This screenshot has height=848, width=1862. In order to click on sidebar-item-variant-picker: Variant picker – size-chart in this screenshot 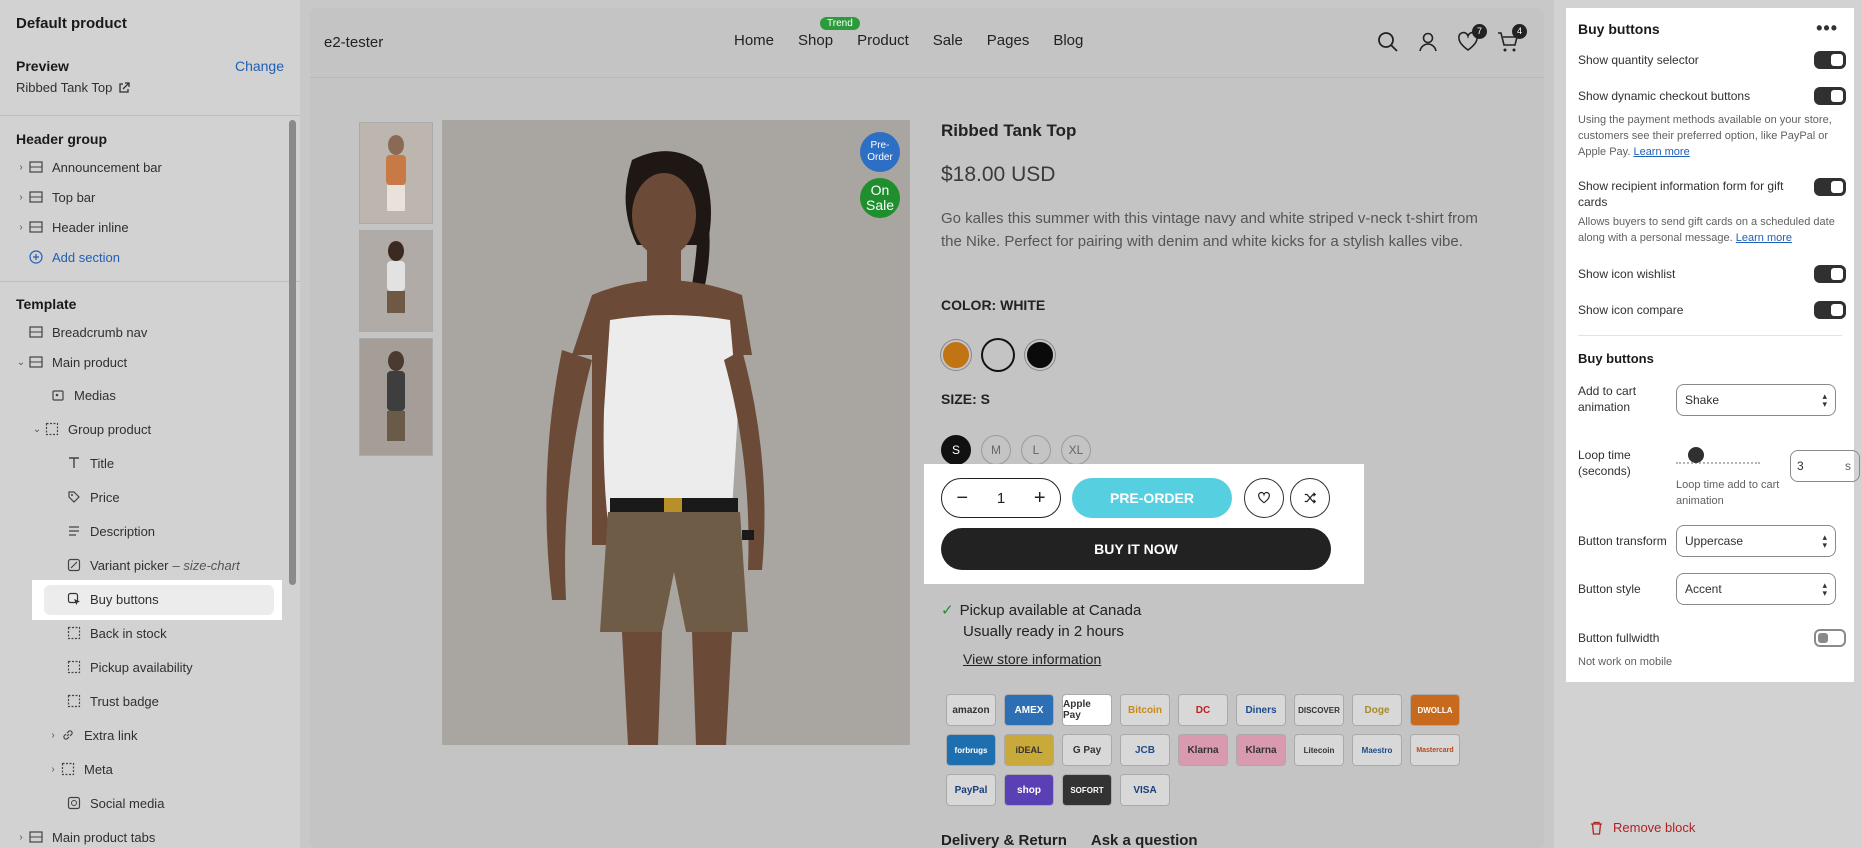, I will do `click(153, 565)`.